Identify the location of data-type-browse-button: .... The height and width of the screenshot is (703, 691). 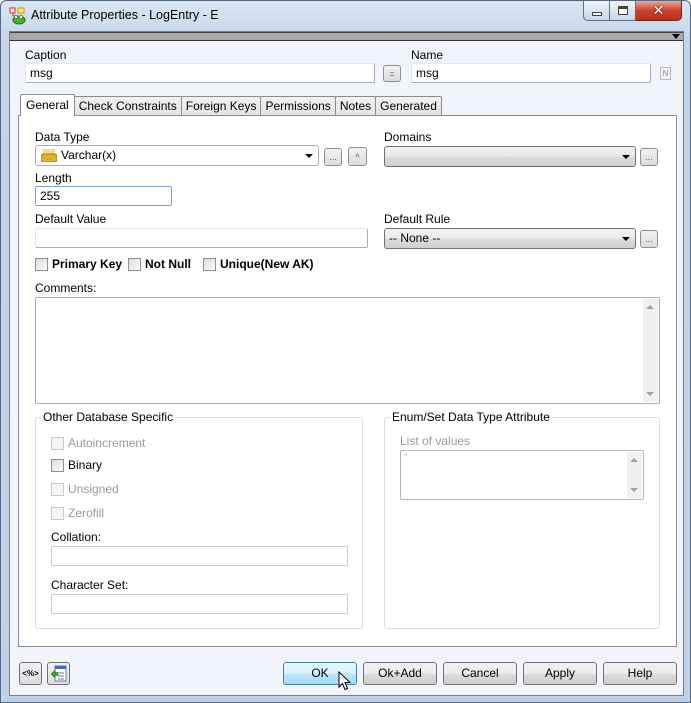
(333, 157).